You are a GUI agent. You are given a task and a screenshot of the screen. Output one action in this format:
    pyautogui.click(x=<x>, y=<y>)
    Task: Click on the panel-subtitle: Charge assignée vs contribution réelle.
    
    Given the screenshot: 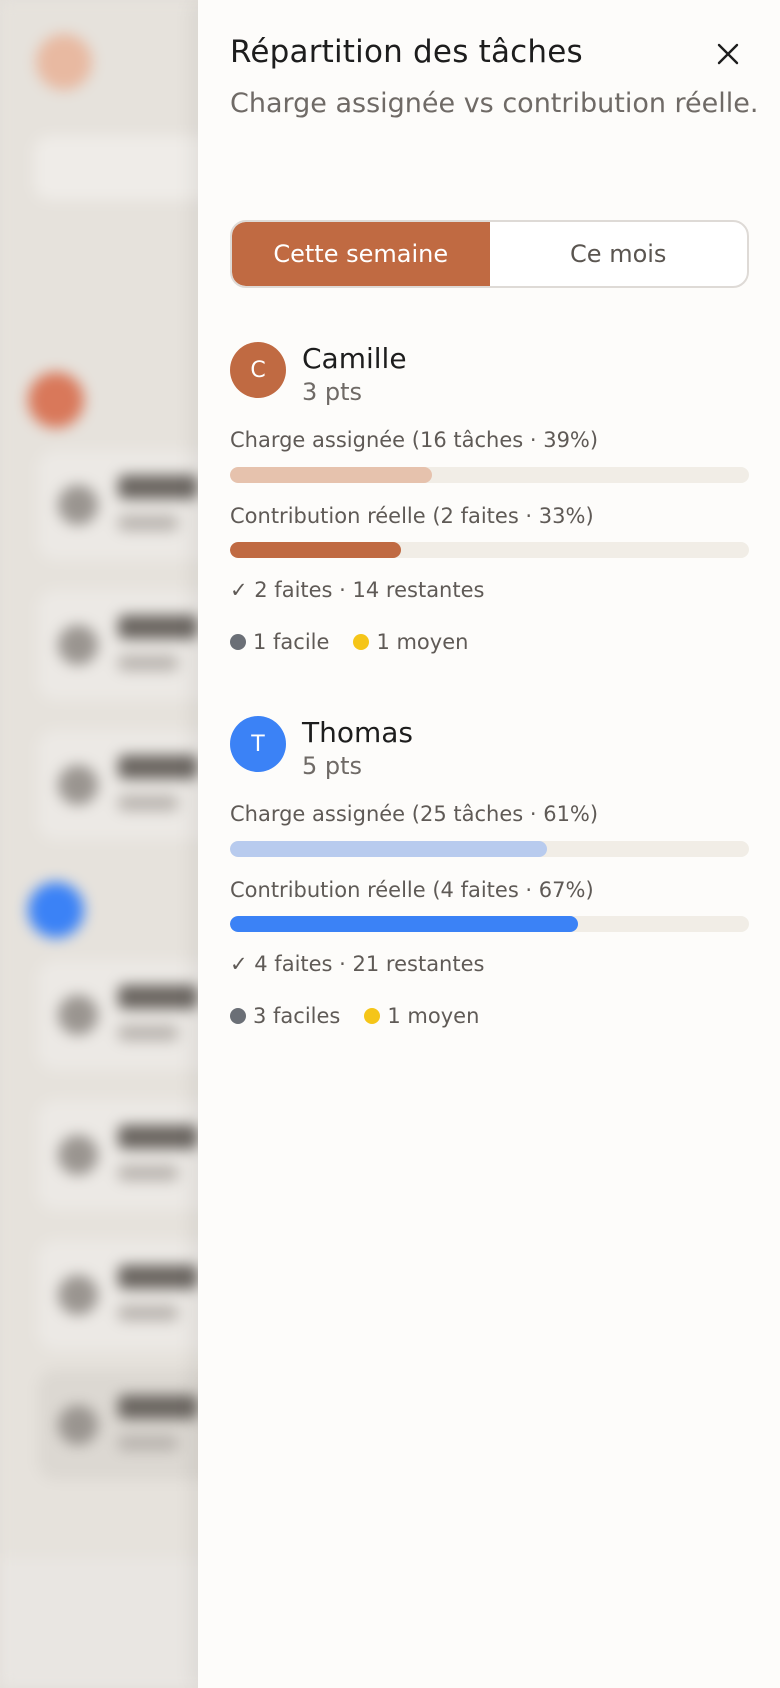 What is the action you would take?
    pyautogui.click(x=494, y=103)
    